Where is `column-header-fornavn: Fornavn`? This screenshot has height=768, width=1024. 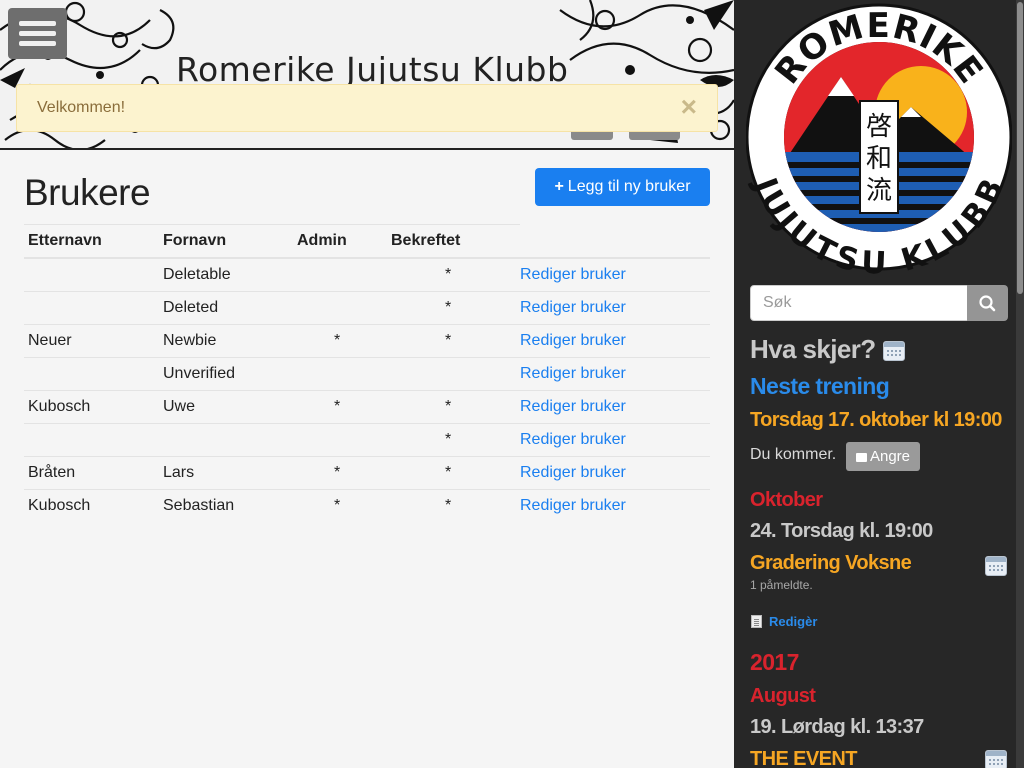
column-header-fornavn: Fornavn is located at coordinates (226, 242).